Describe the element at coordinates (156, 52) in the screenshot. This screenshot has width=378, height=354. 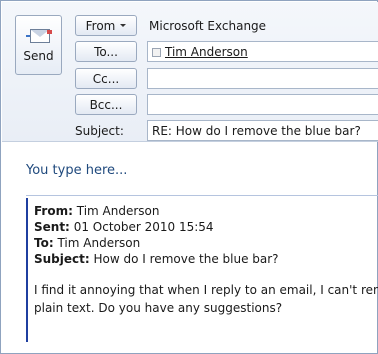
I see `contact-checkbox-icon` at that location.